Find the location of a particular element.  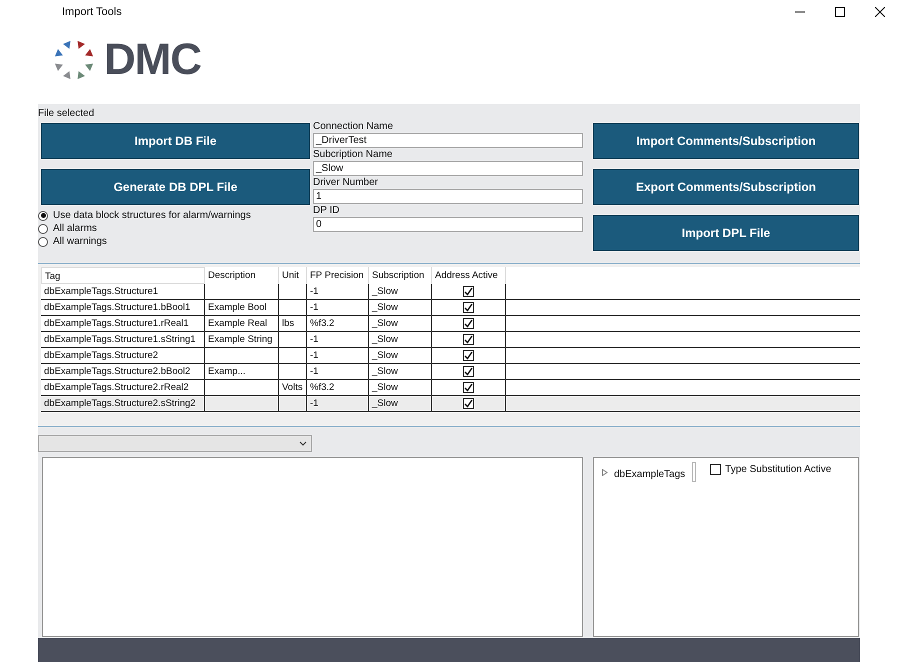

field-label: Connection Name is located at coordinates (353, 126).